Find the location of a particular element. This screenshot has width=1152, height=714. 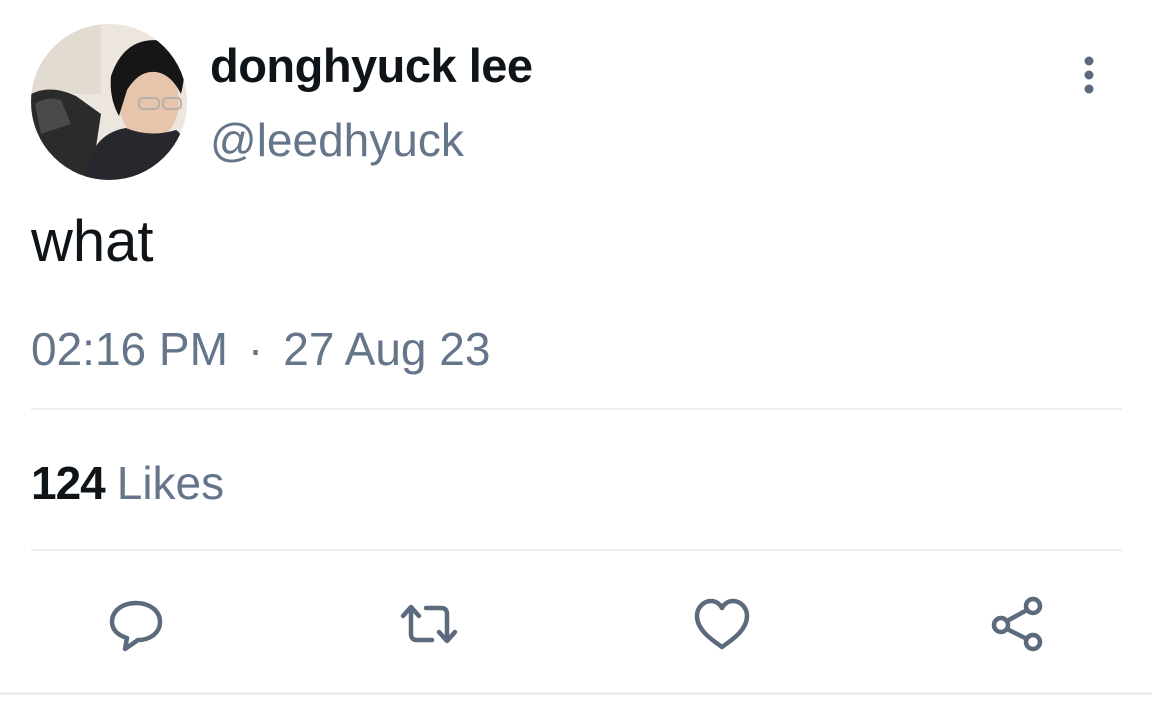

display-name: donghyuck lee is located at coordinates (371, 65).